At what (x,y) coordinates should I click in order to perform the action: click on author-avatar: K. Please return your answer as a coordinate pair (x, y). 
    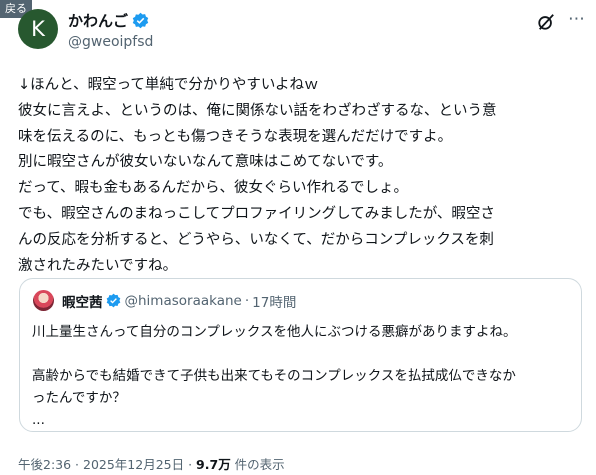
    Looking at the image, I should click on (38, 29).